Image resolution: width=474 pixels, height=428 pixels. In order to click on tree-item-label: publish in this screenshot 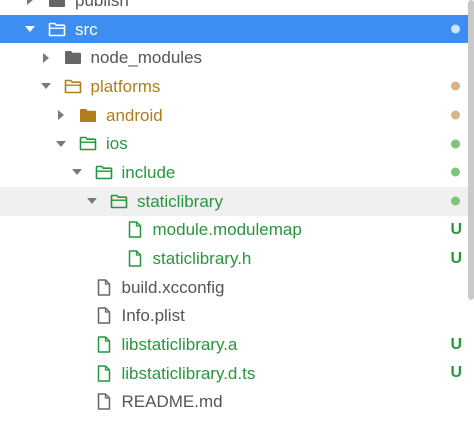, I will do `click(102, 5)`.